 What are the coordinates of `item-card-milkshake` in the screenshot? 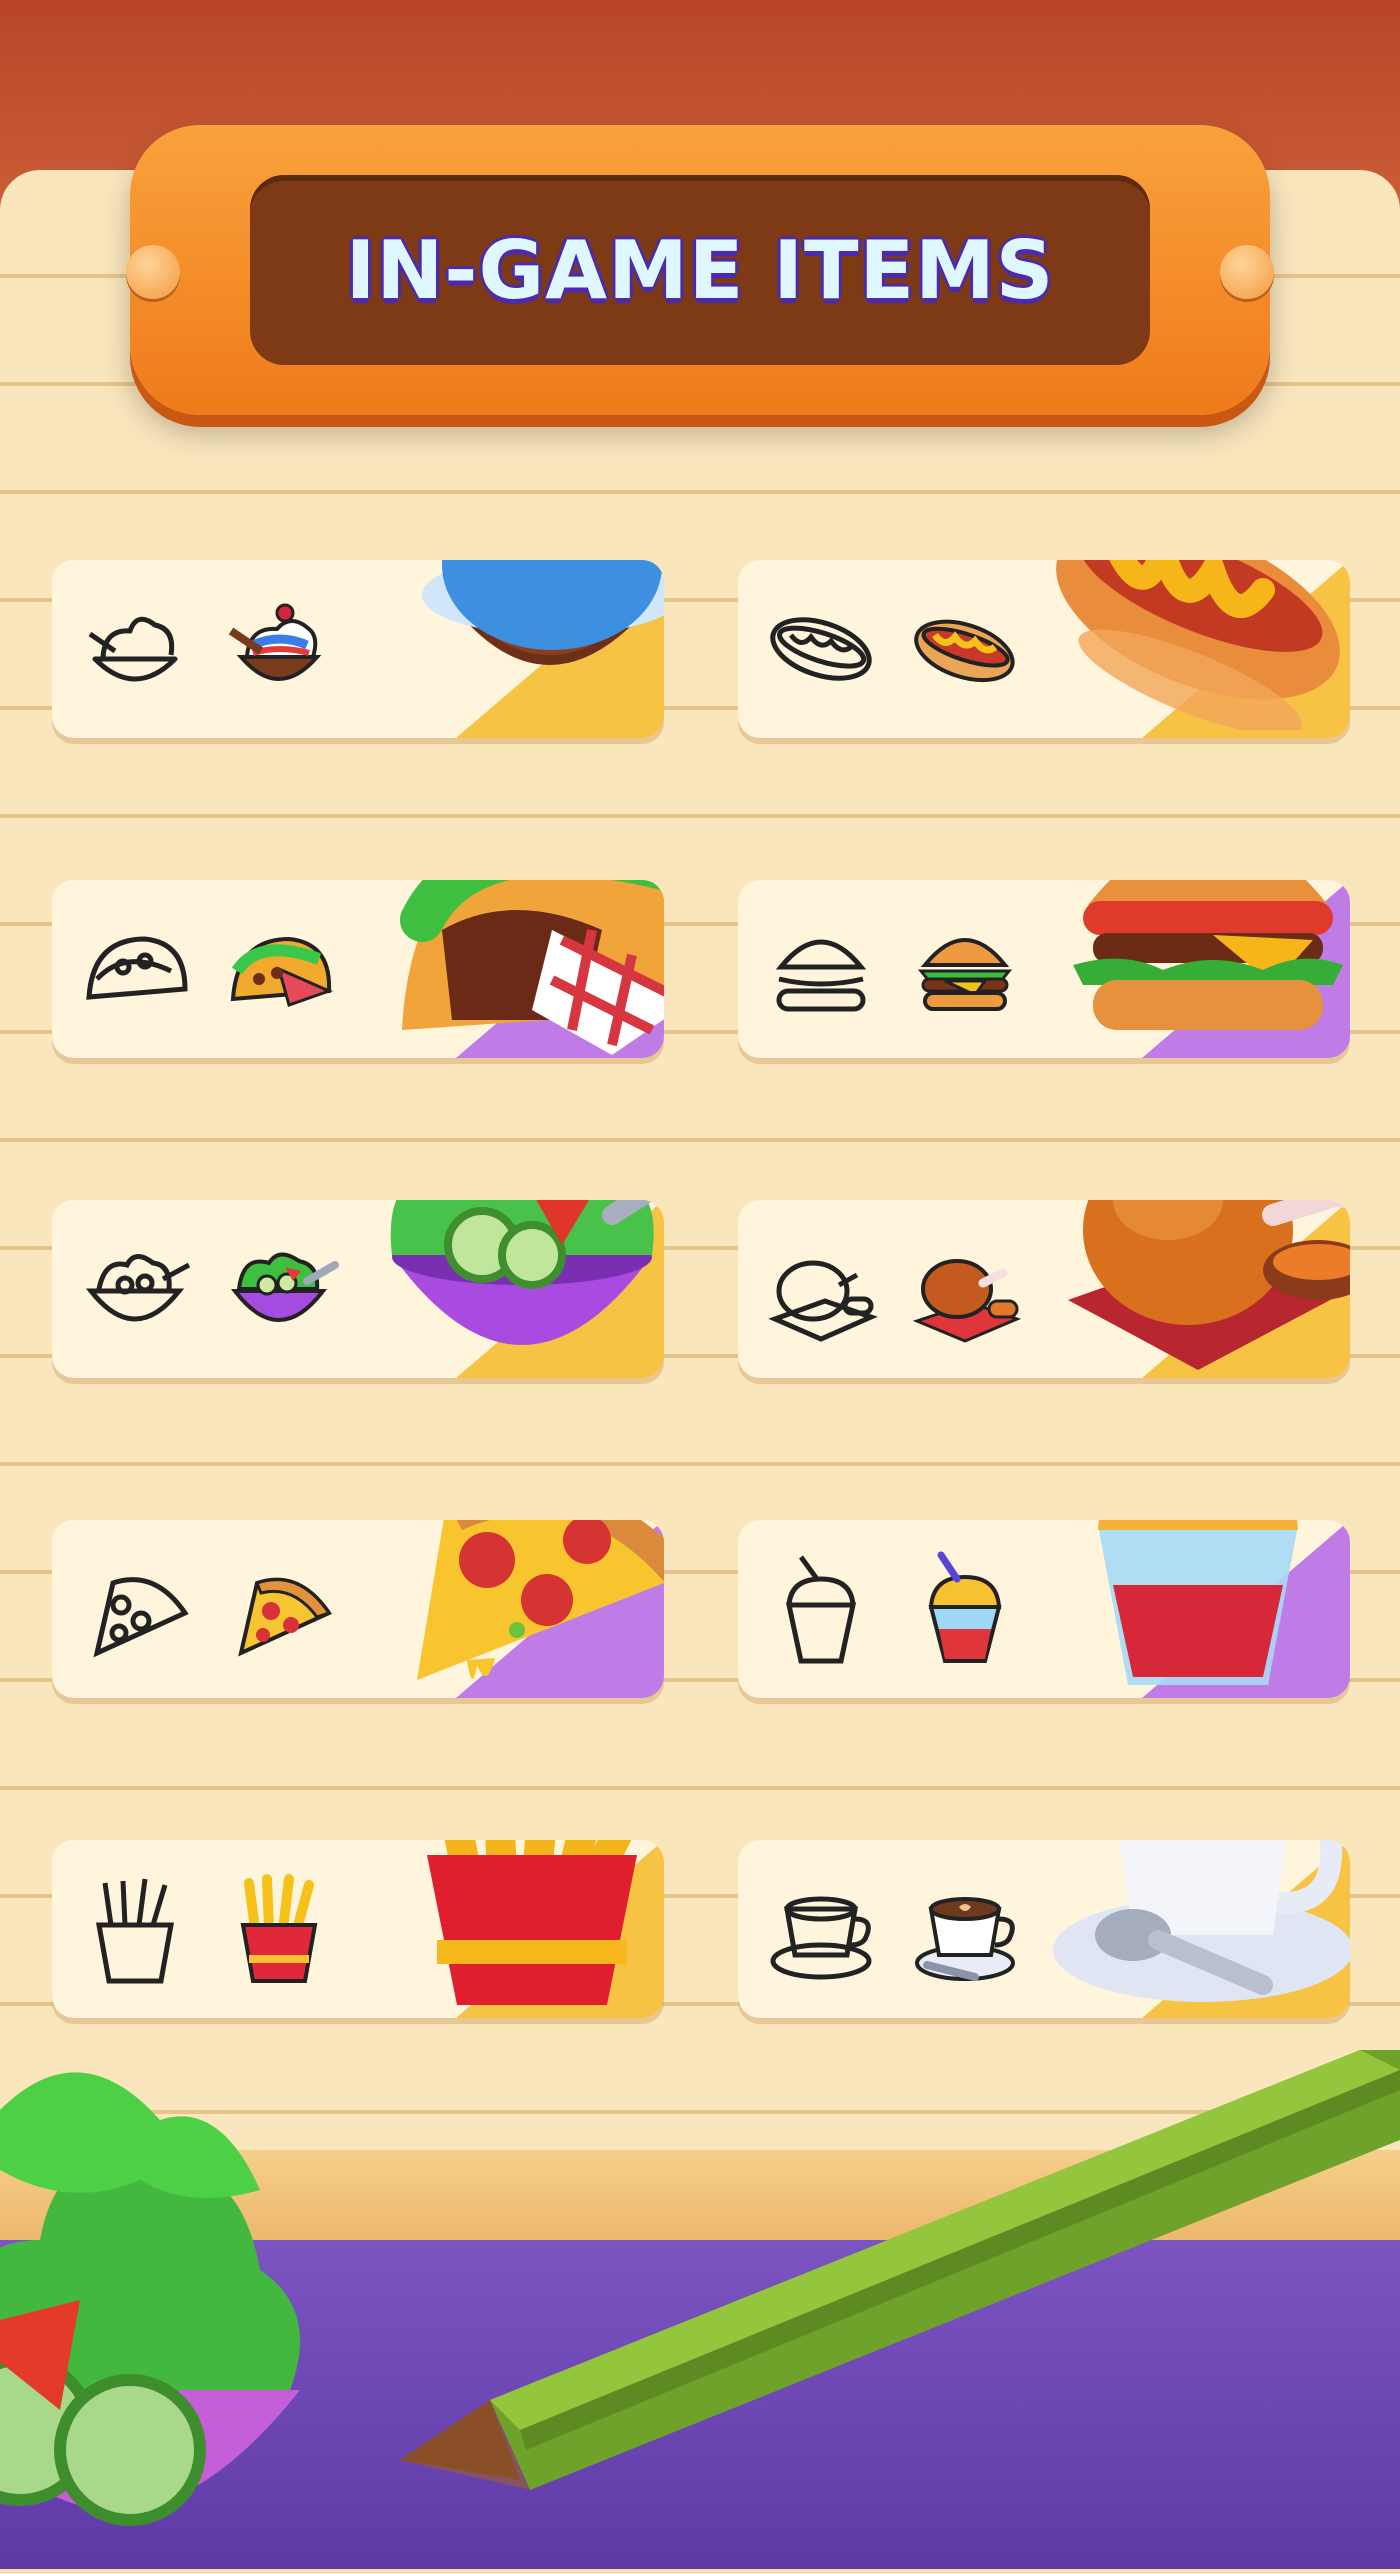 It's located at (1044, 1609).